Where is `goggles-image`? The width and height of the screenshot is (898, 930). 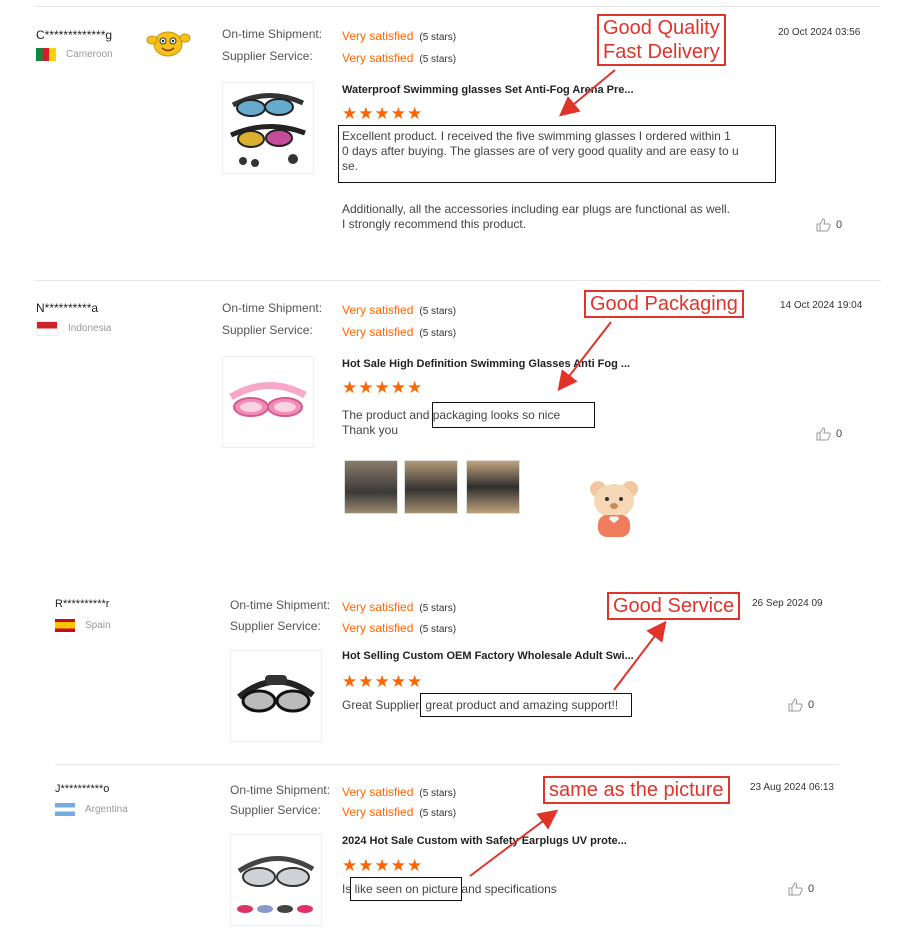
goggles-image is located at coordinates (268, 129).